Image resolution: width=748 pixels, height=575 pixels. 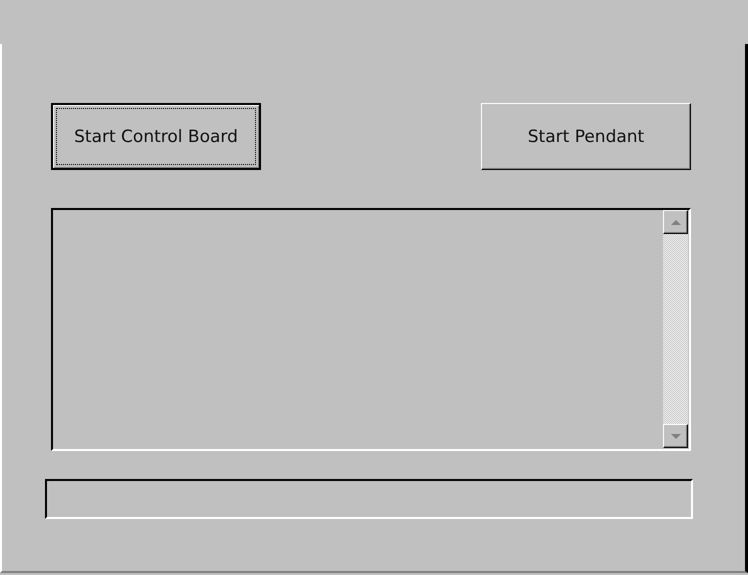 I want to click on down-arrow-icon, so click(x=676, y=436).